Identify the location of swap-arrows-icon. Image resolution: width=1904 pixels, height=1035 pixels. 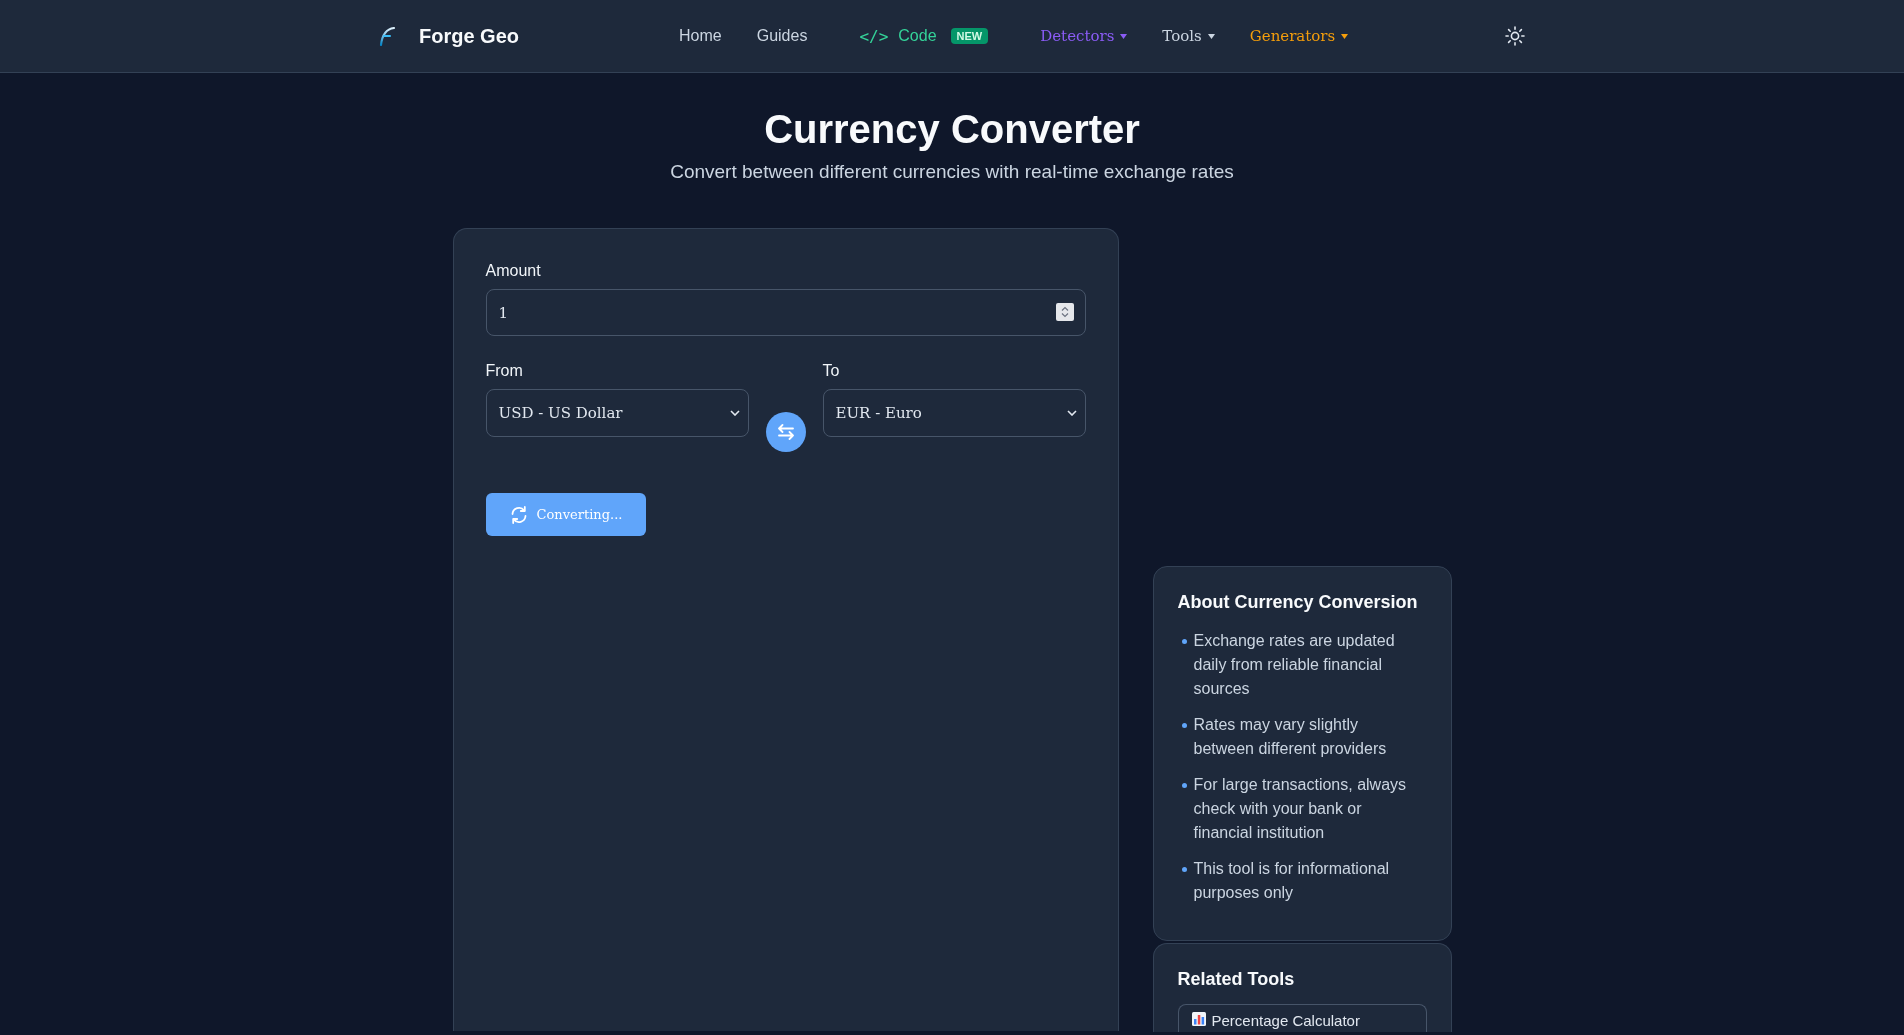
(785, 432).